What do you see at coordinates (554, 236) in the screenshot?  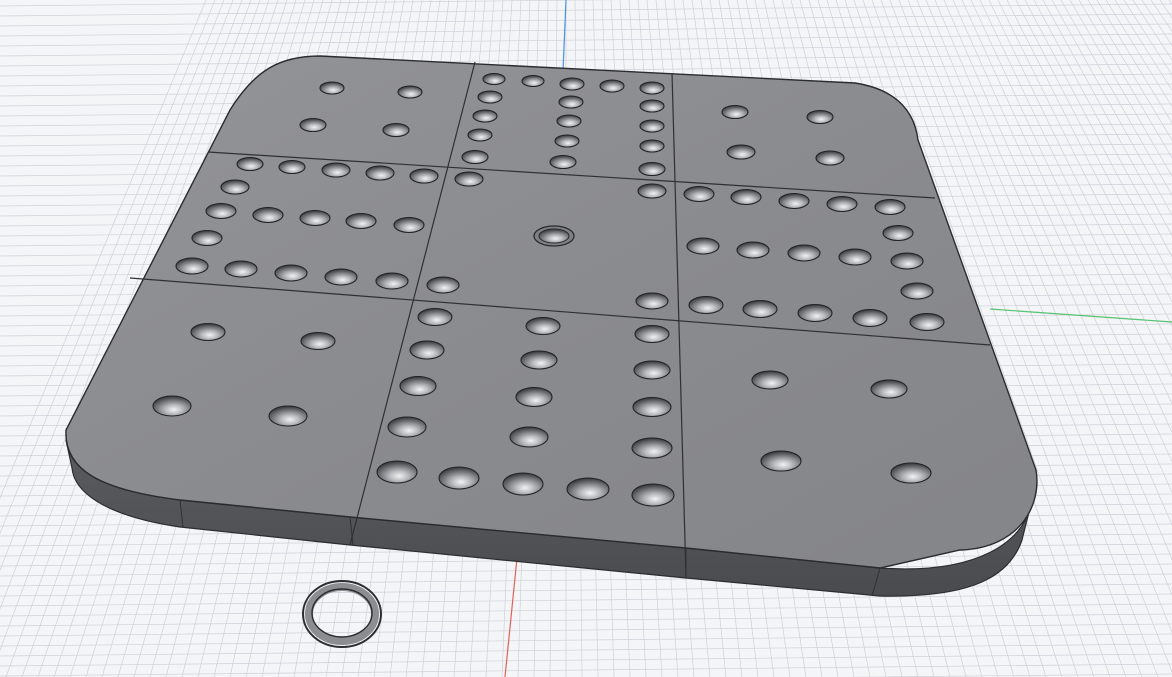 I see `center-hole` at bounding box center [554, 236].